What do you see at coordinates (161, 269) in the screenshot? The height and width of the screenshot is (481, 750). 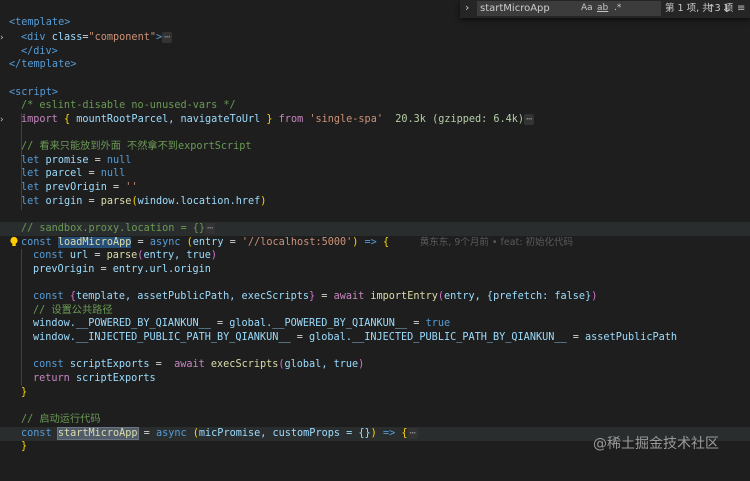 I see `expression: entry.url.origin` at bounding box center [161, 269].